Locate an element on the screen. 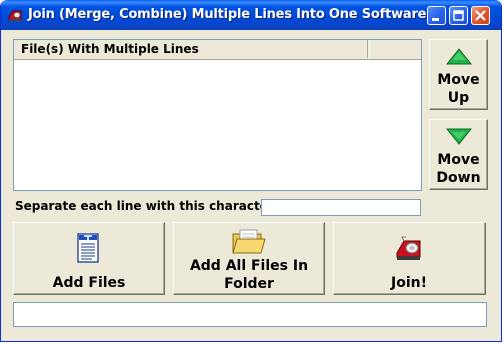 Image resolution: width=504 pixels, height=344 pixels. add-all-files-in-folder-button: Add All Files In Folder is located at coordinates (249, 258).